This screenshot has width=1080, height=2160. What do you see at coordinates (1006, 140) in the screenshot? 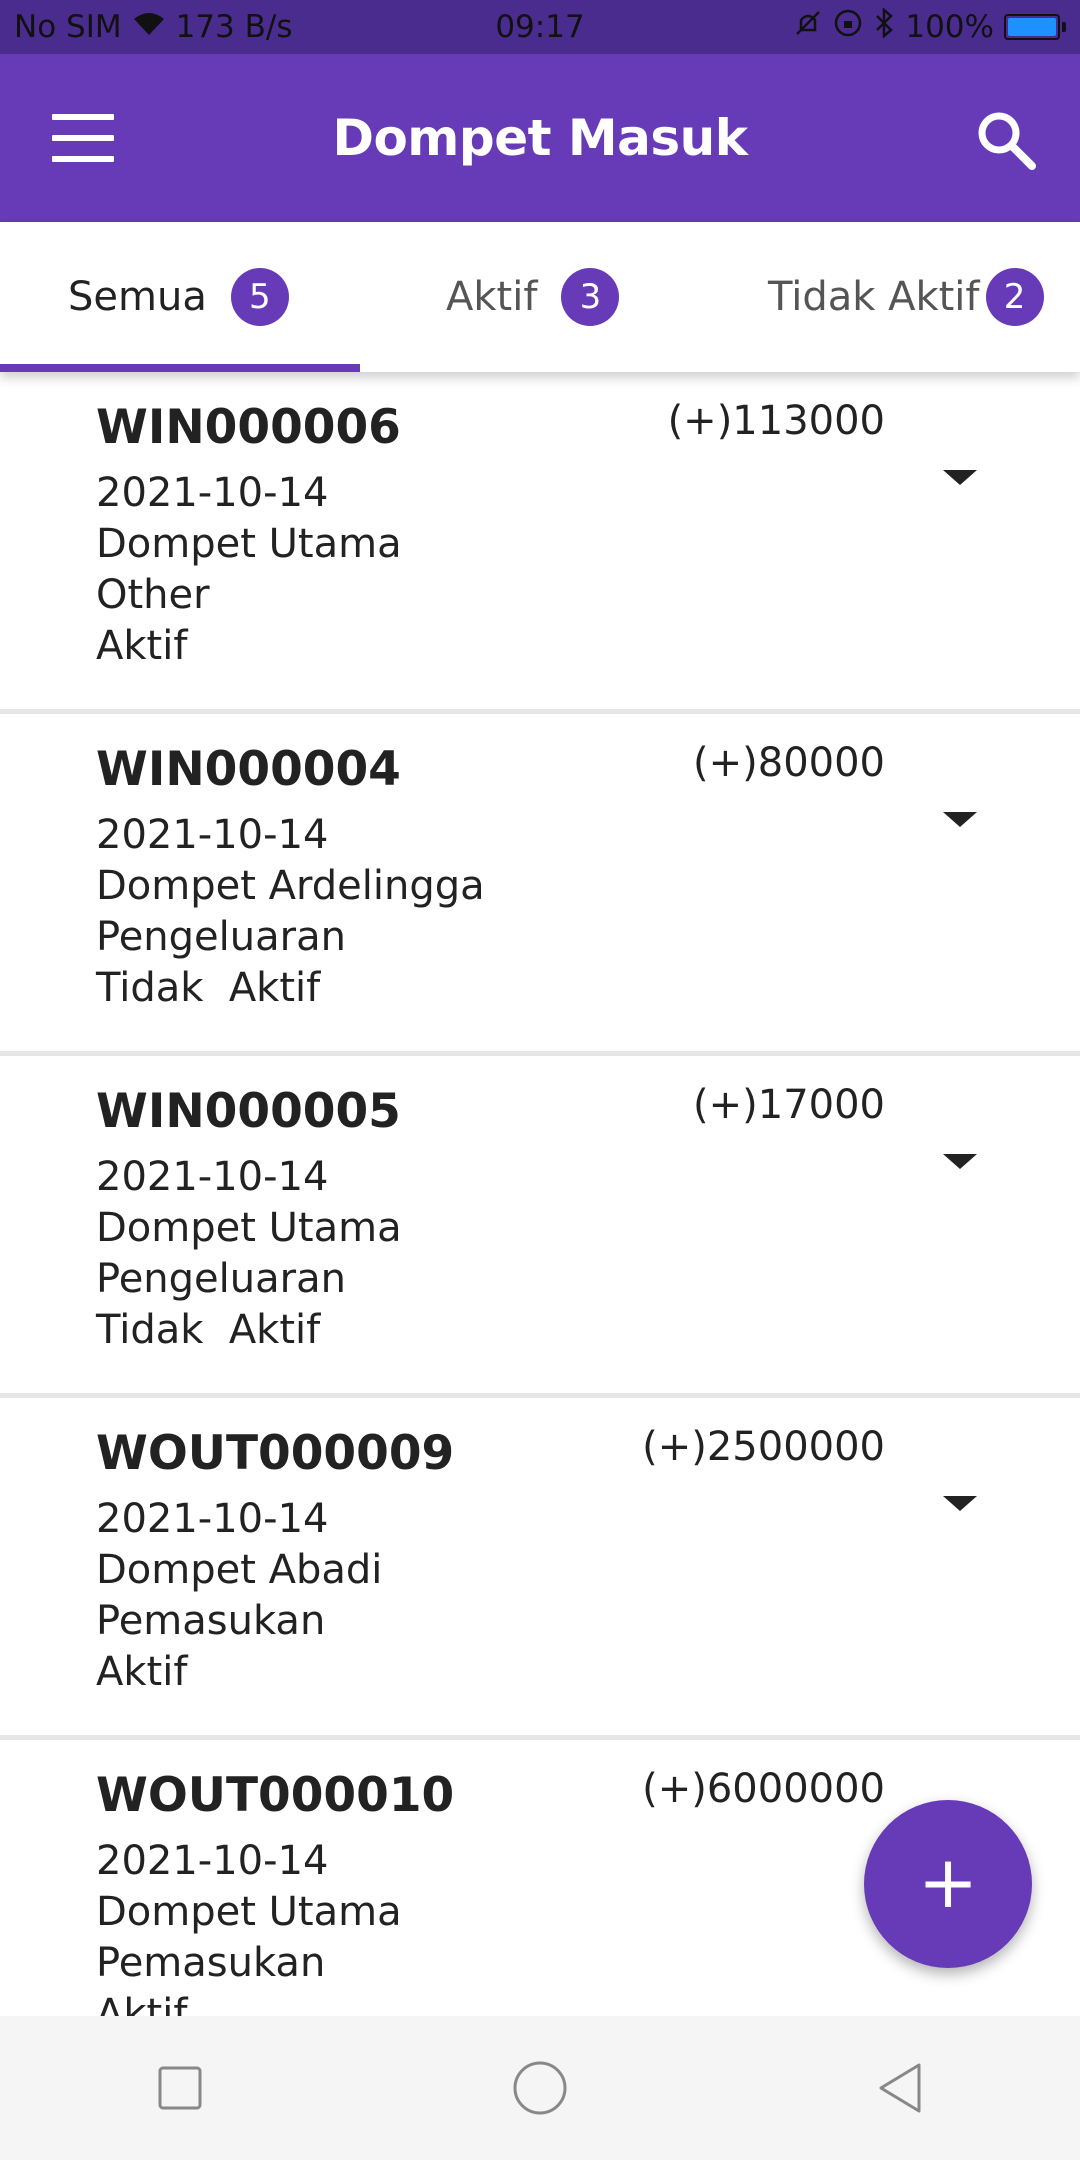
I see `search-icon` at bounding box center [1006, 140].